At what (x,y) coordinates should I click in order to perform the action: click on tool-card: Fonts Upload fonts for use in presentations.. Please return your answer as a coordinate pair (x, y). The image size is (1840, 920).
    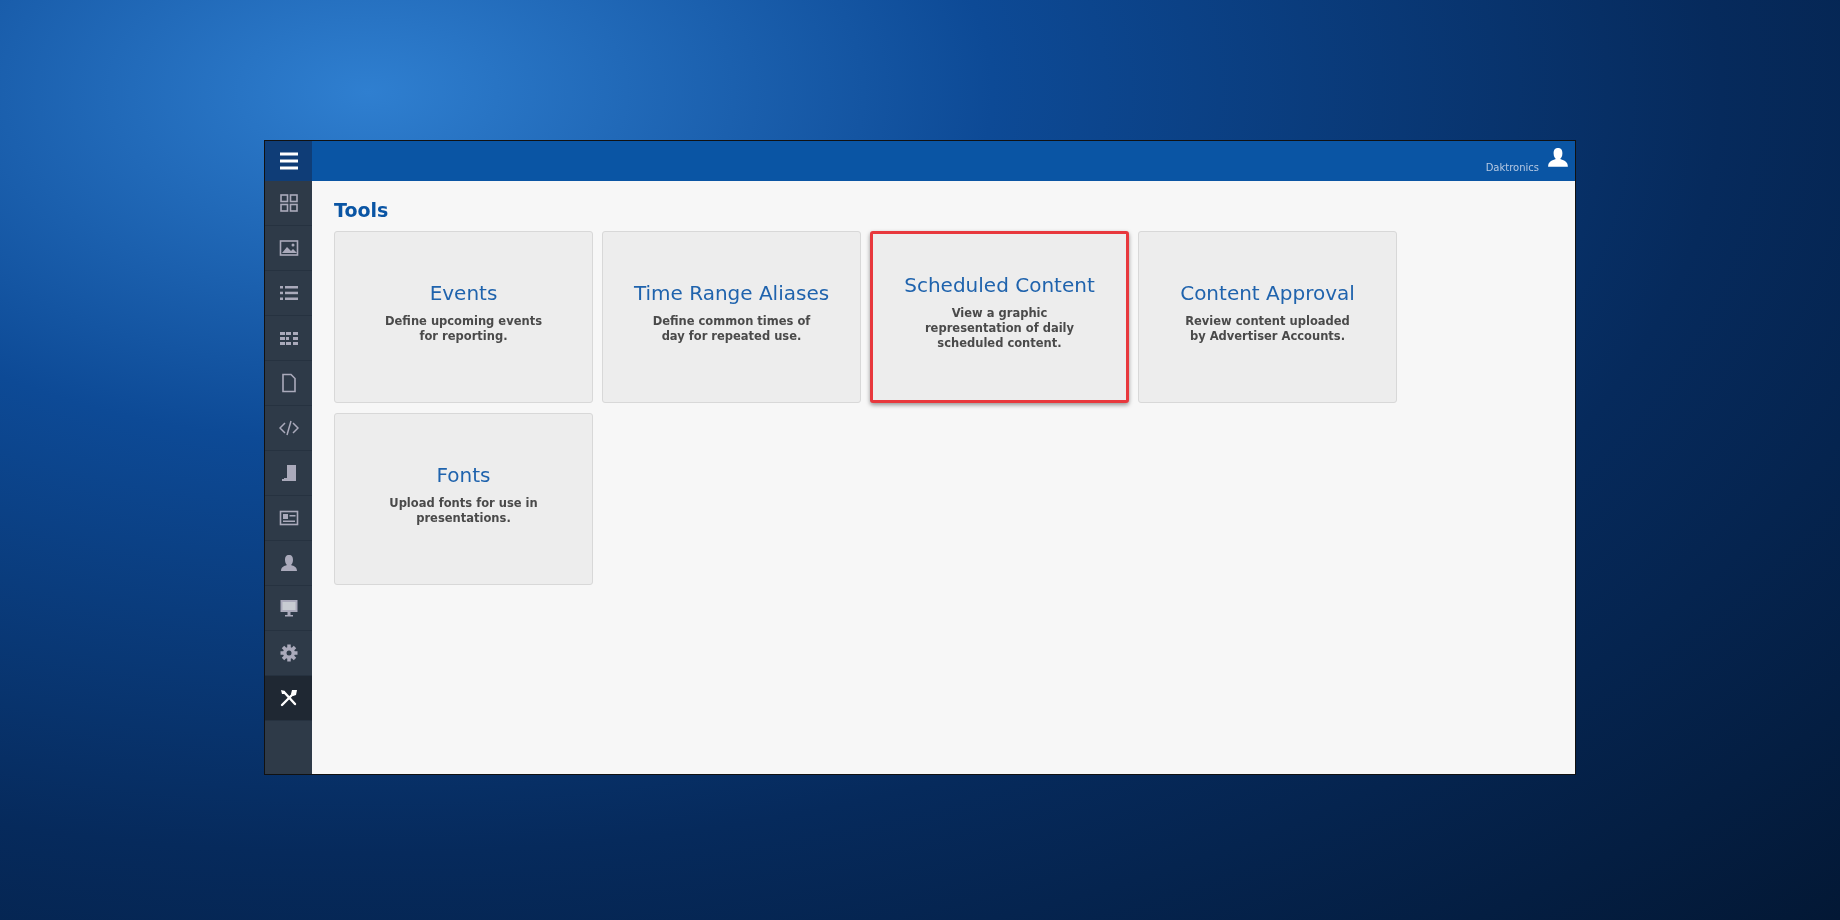
    Looking at the image, I should click on (463, 499).